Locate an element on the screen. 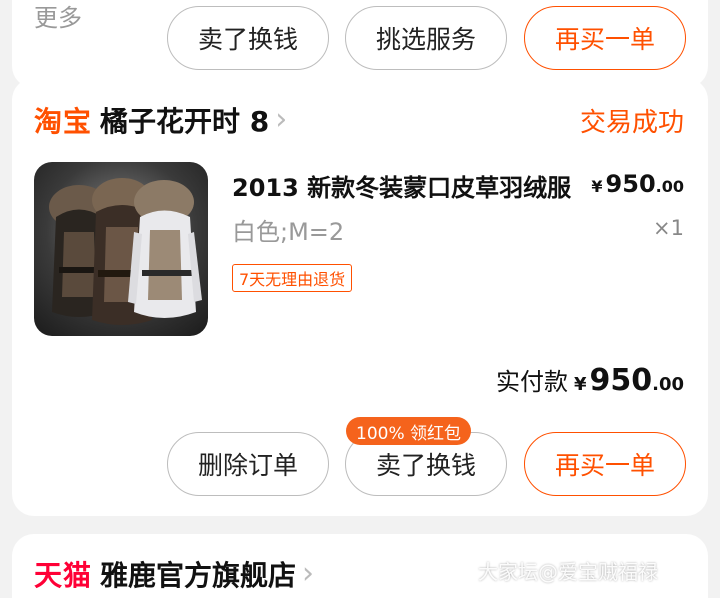 The image size is (720, 598). tmall-logo: 天猫 is located at coordinates (63, 575).